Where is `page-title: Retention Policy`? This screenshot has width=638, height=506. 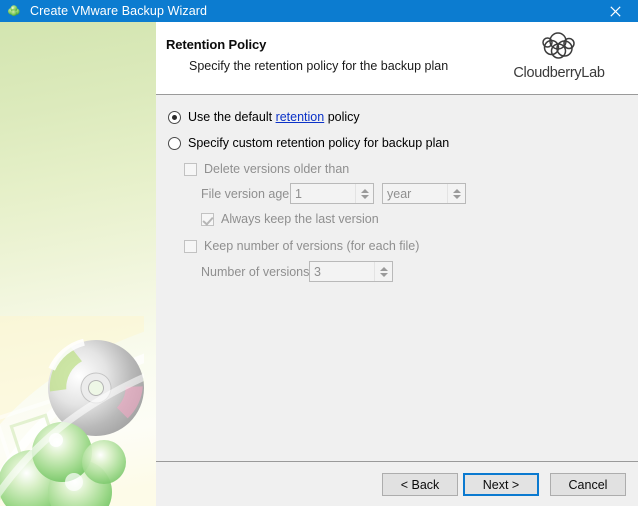 page-title: Retention Policy is located at coordinates (216, 44).